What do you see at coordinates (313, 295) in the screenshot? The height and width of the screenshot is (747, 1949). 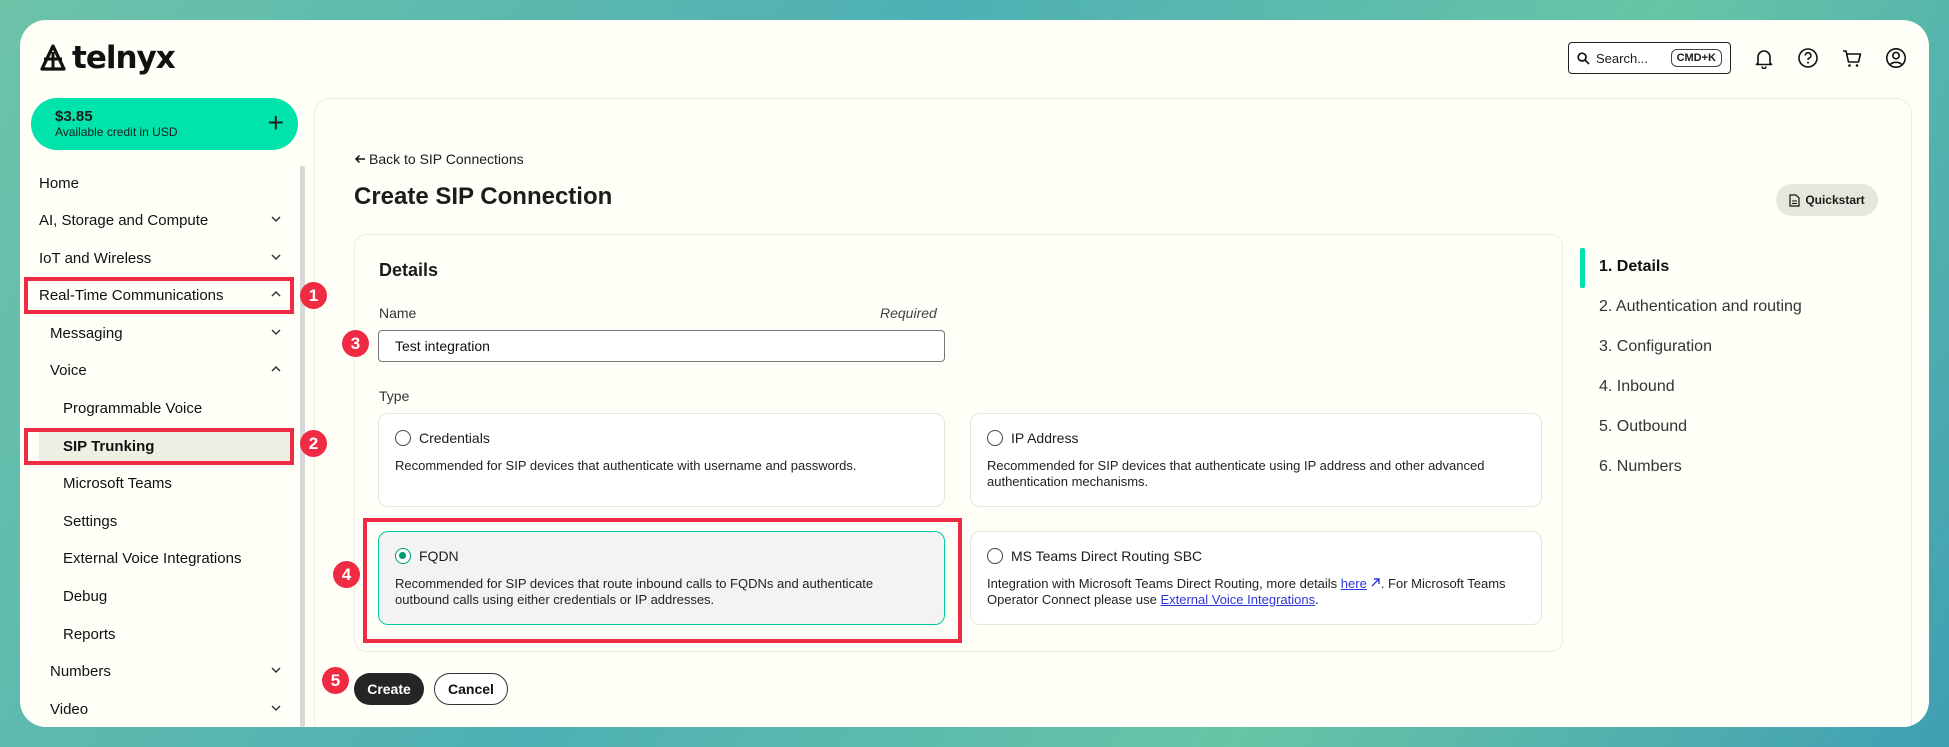 I see `annotation-badge-1: 1` at bounding box center [313, 295].